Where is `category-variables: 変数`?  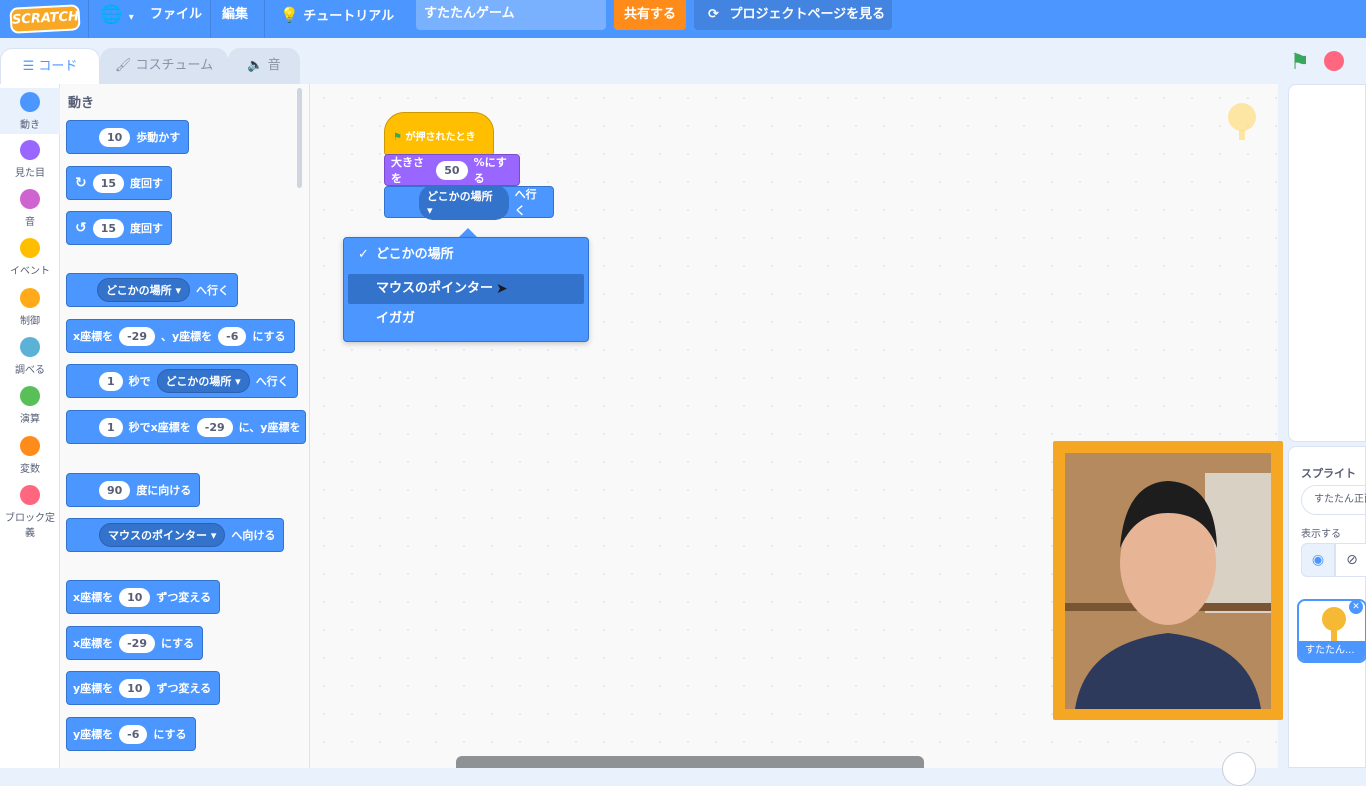 category-variables: 変数 is located at coordinates (30, 455).